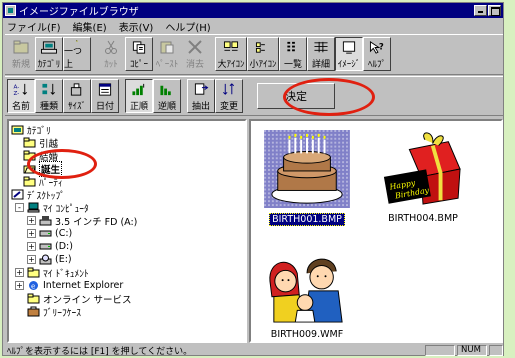 This screenshot has height=358, width=515. What do you see at coordinates (62, 164) in the screenshot?
I see `highlight-circle-birthday` at bounding box center [62, 164].